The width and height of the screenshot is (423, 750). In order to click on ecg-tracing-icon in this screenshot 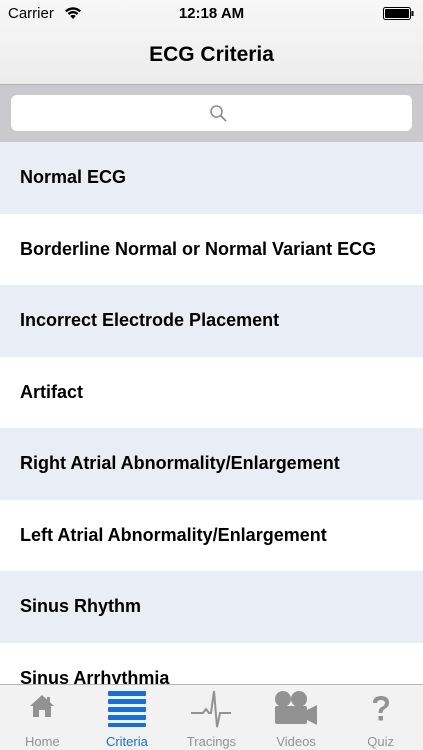, I will do `click(211, 709)`.